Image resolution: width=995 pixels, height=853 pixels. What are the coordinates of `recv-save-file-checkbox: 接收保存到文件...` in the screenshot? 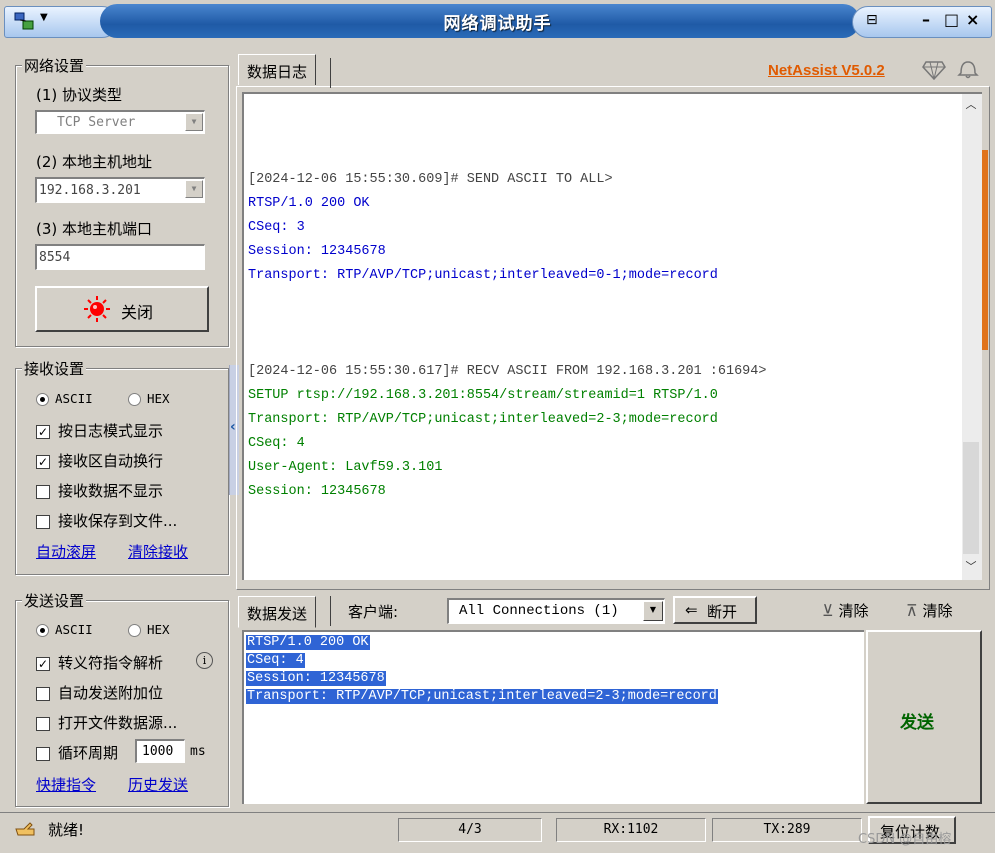 It's located at (106, 520).